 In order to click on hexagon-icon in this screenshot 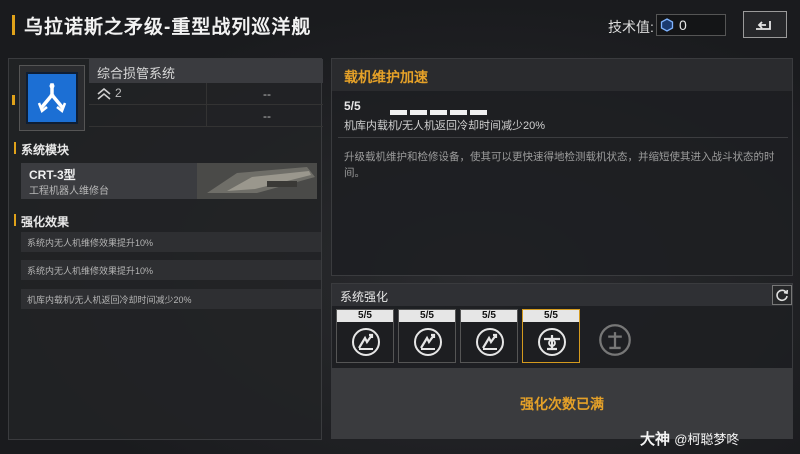, I will do `click(667, 25)`.